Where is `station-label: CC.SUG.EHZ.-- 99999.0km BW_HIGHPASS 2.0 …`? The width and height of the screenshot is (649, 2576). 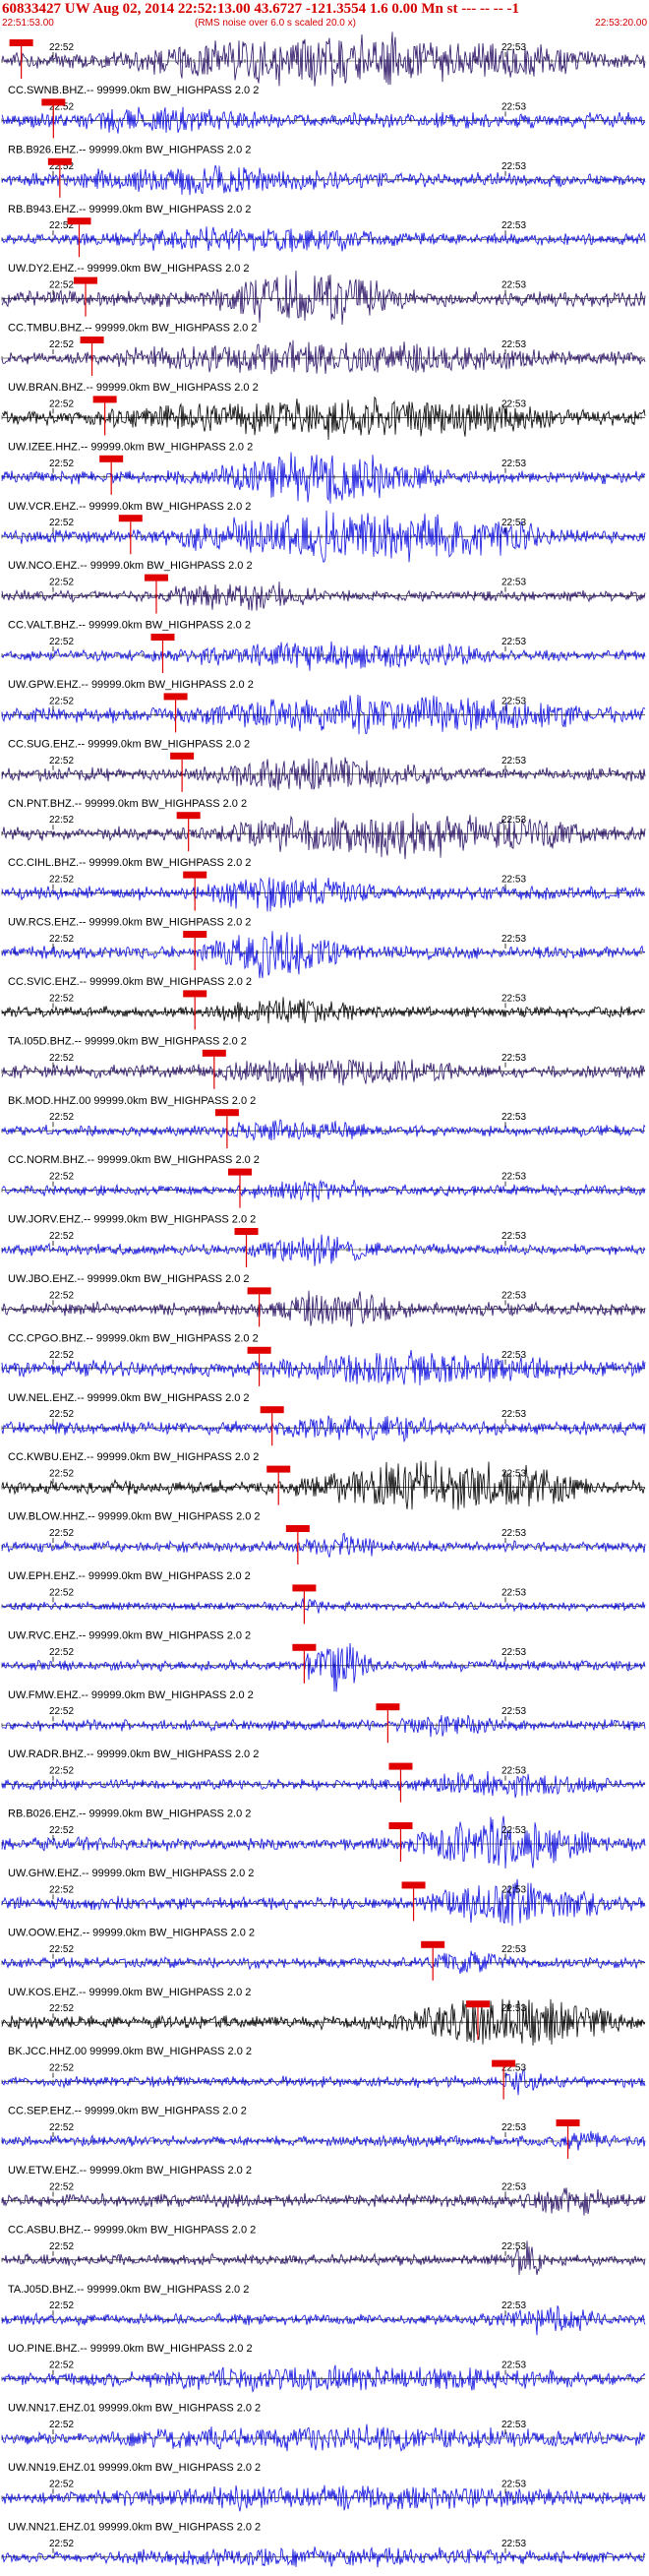
station-label: CC.SUG.EHZ.-- 99999.0km BW_HIGHPASS 2.0 … is located at coordinates (129, 744).